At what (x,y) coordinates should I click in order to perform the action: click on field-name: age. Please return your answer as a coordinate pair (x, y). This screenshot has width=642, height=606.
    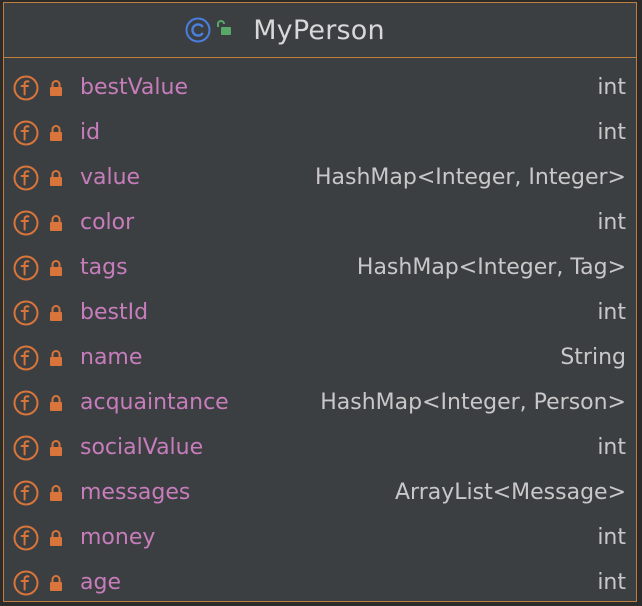
    Looking at the image, I should click on (100, 582).